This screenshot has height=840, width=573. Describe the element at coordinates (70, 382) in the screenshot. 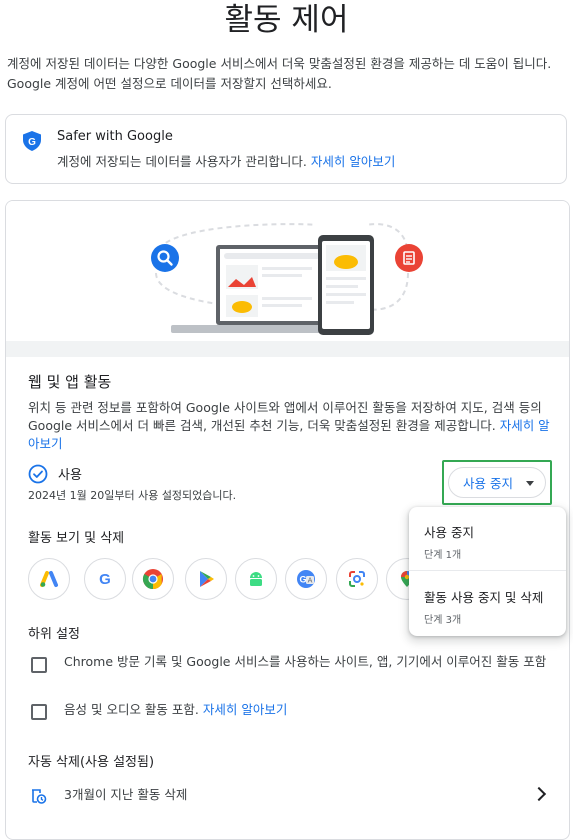

I see `section-title: 웹 및 앱 활동` at that location.